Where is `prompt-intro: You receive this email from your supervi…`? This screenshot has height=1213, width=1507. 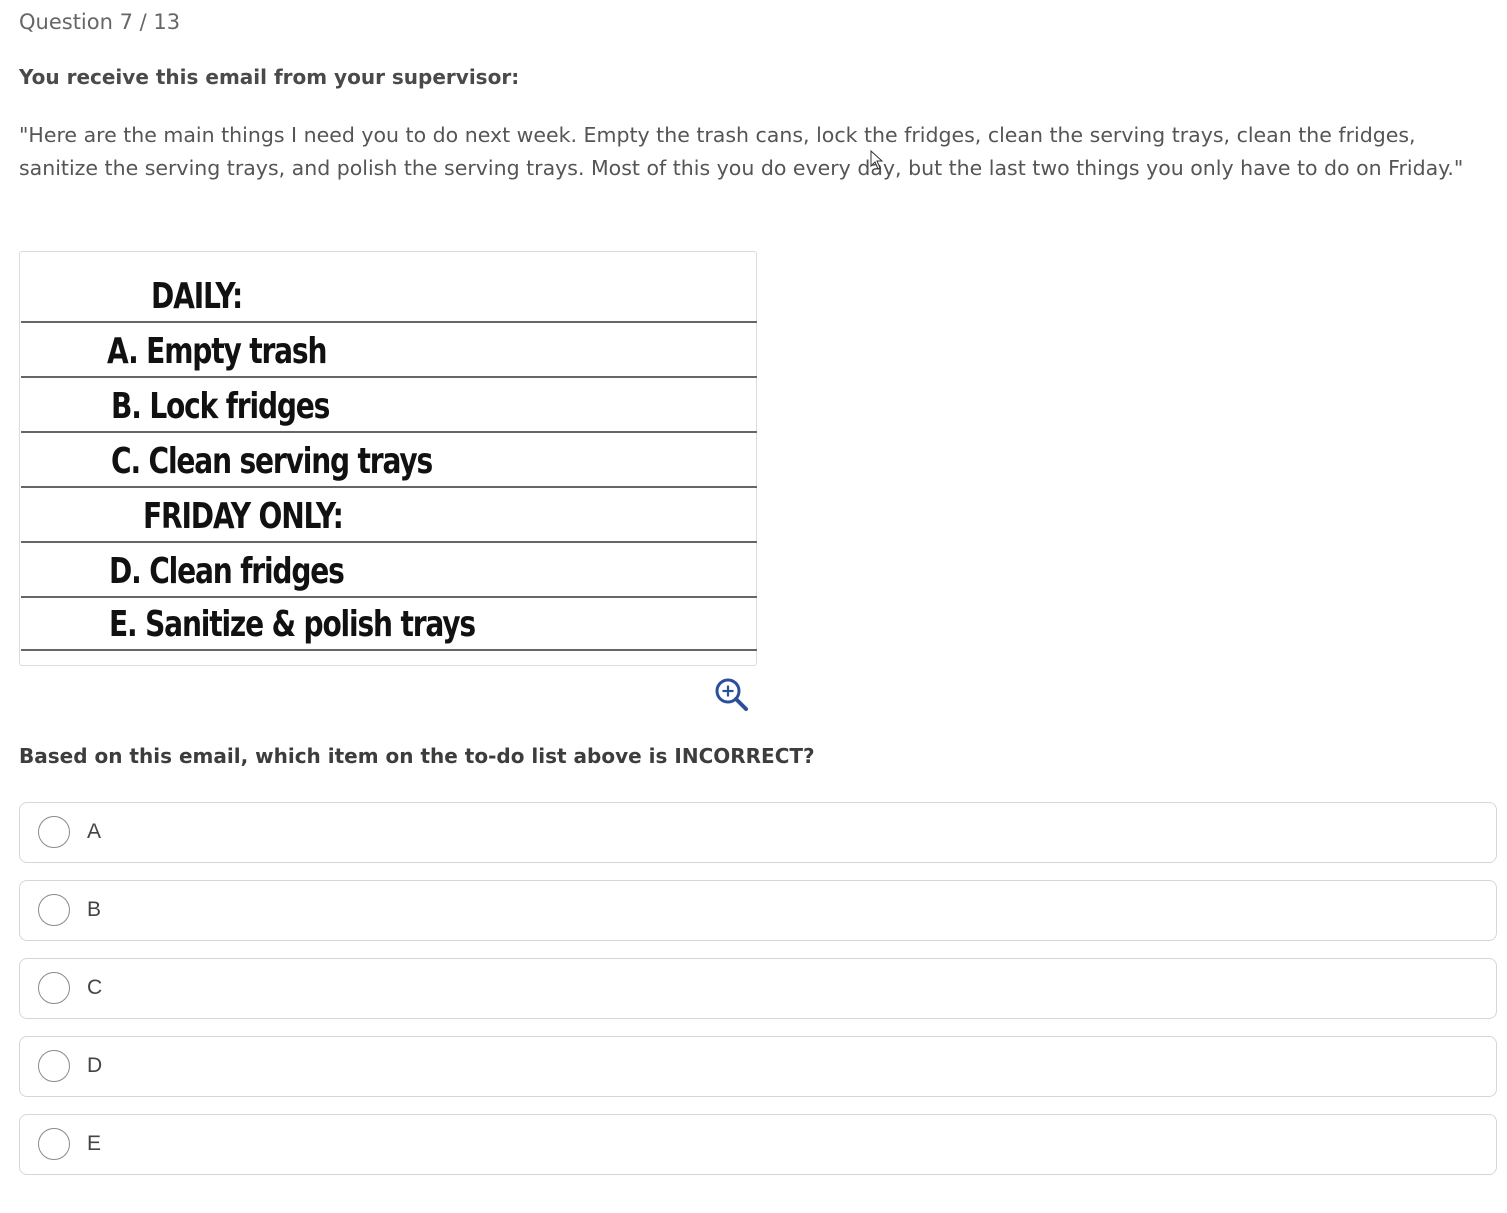
prompt-intro: You receive this email from your supervi… is located at coordinates (269, 77).